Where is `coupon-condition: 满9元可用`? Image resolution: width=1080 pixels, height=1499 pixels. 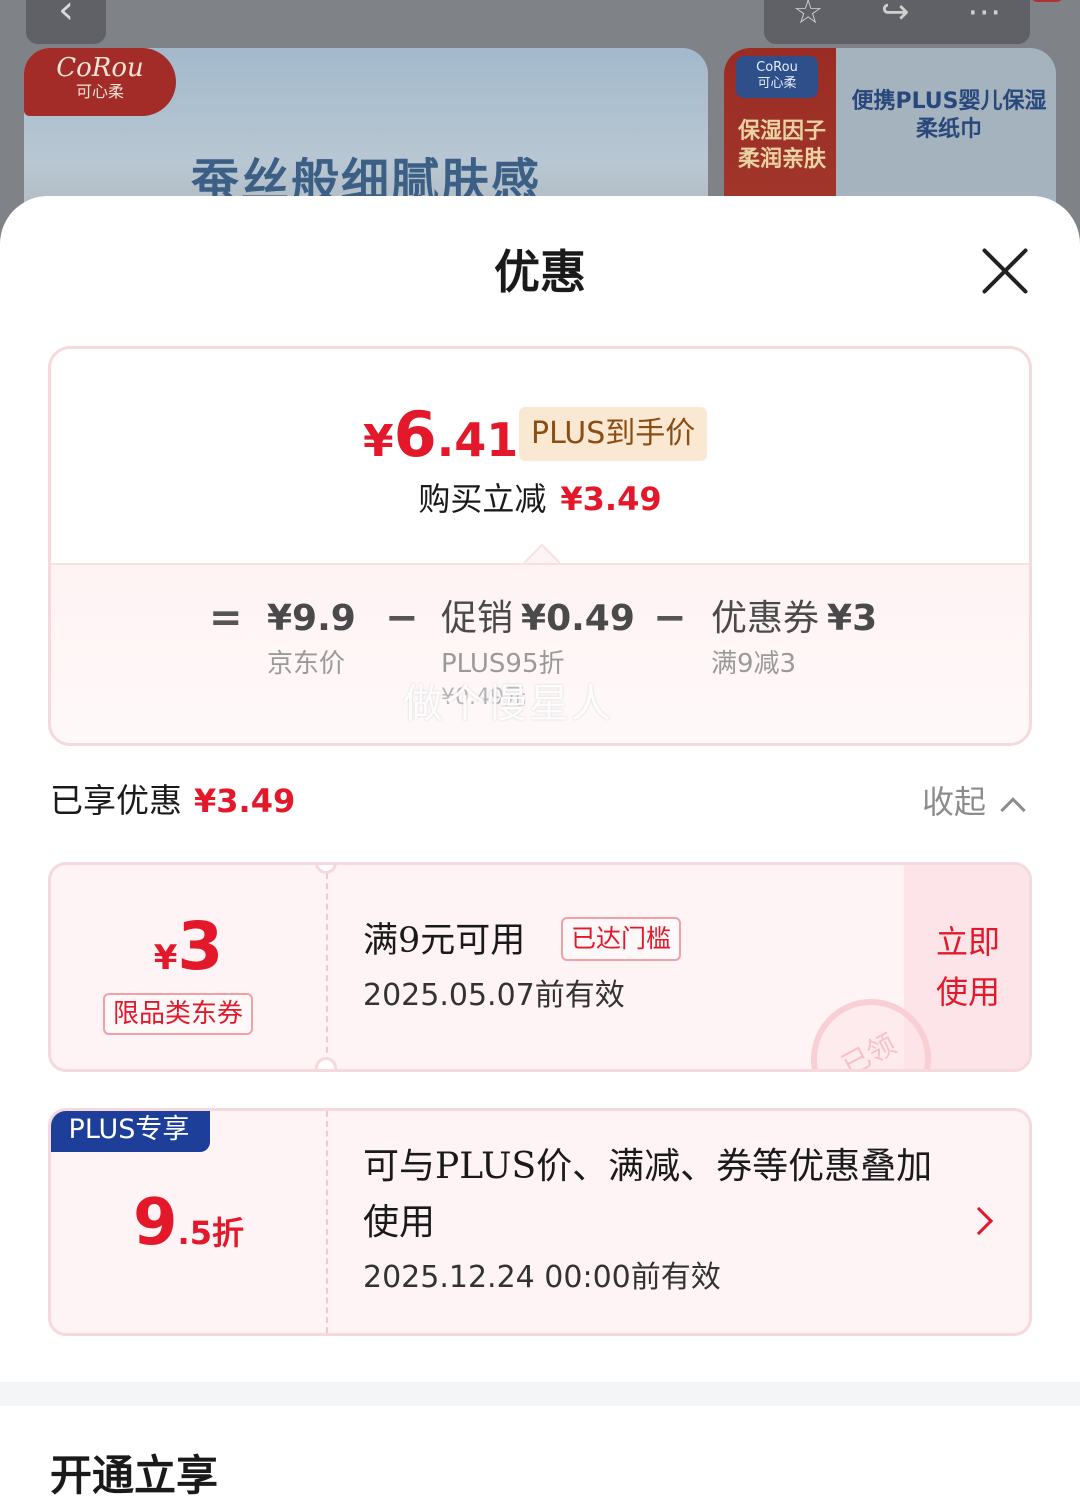
coupon-condition: 满9元可用 is located at coordinates (444, 941).